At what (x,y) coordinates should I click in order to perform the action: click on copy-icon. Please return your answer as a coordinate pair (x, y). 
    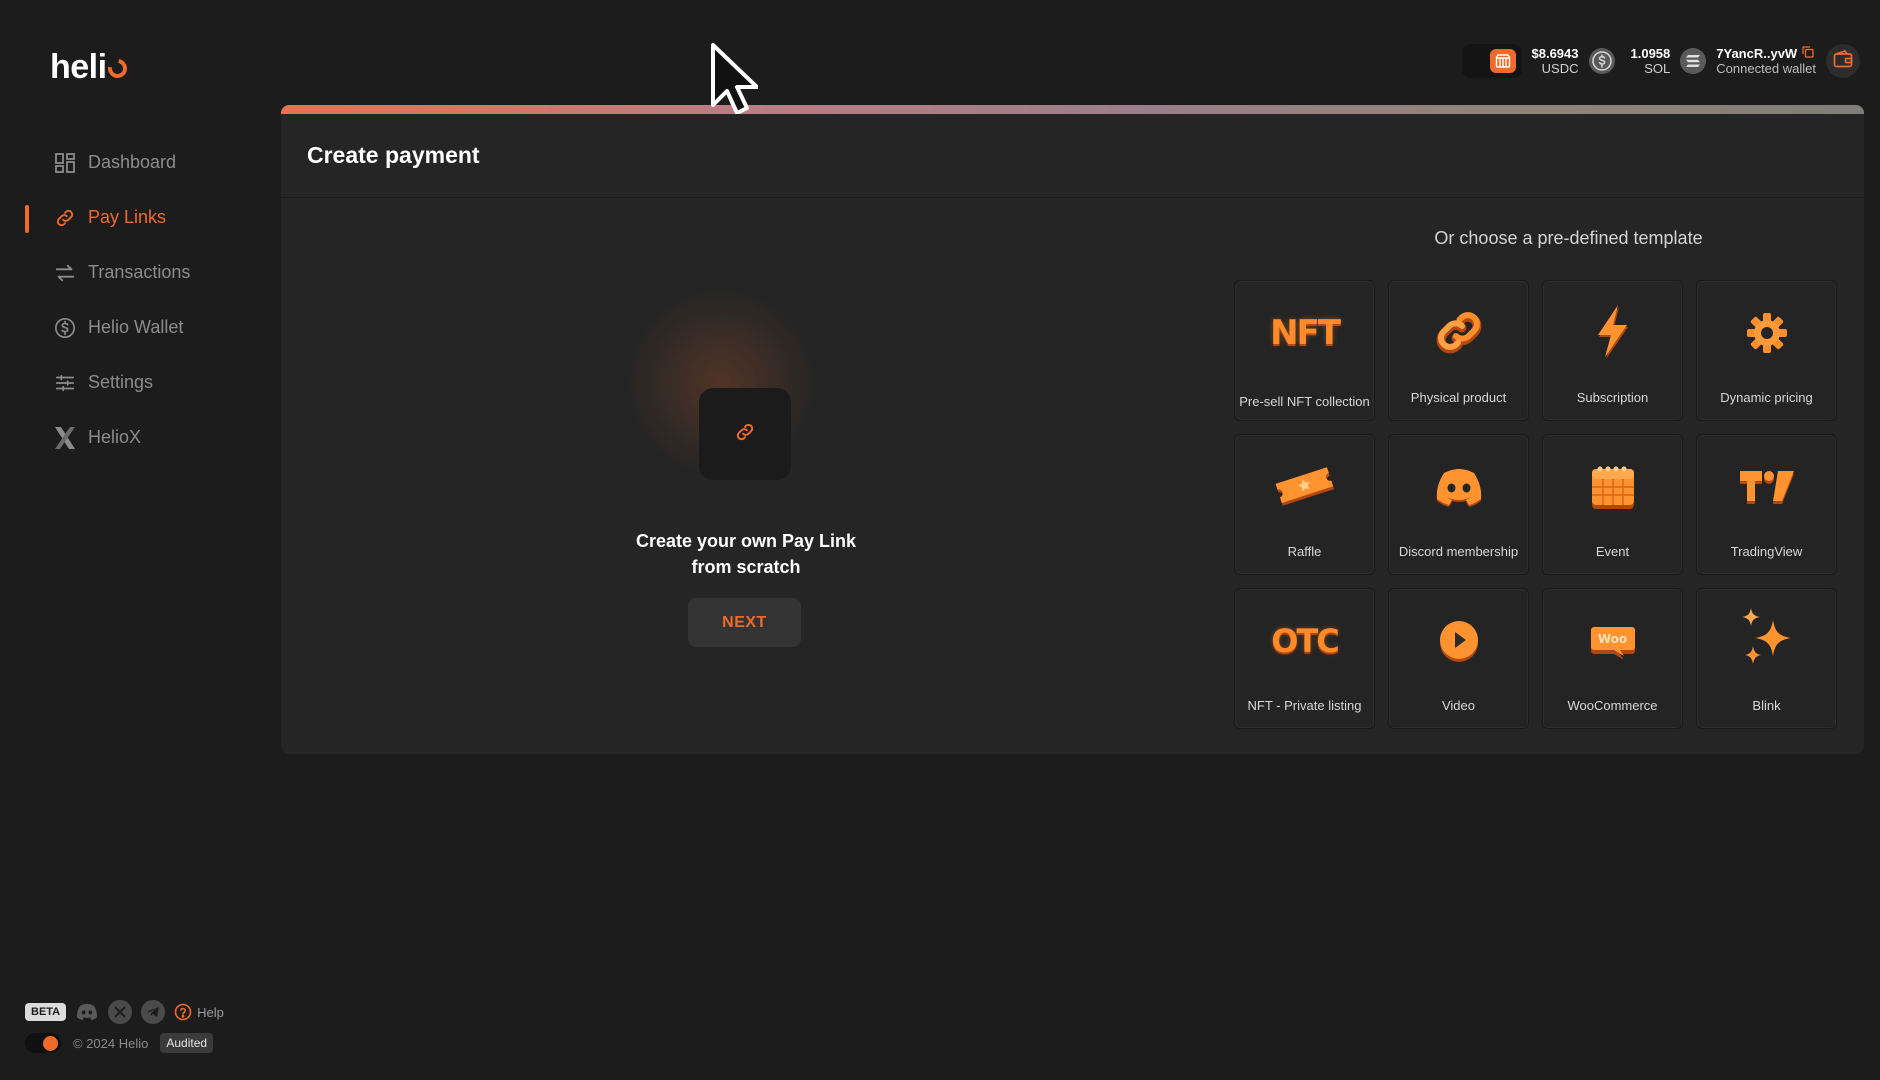
    Looking at the image, I should click on (1808, 53).